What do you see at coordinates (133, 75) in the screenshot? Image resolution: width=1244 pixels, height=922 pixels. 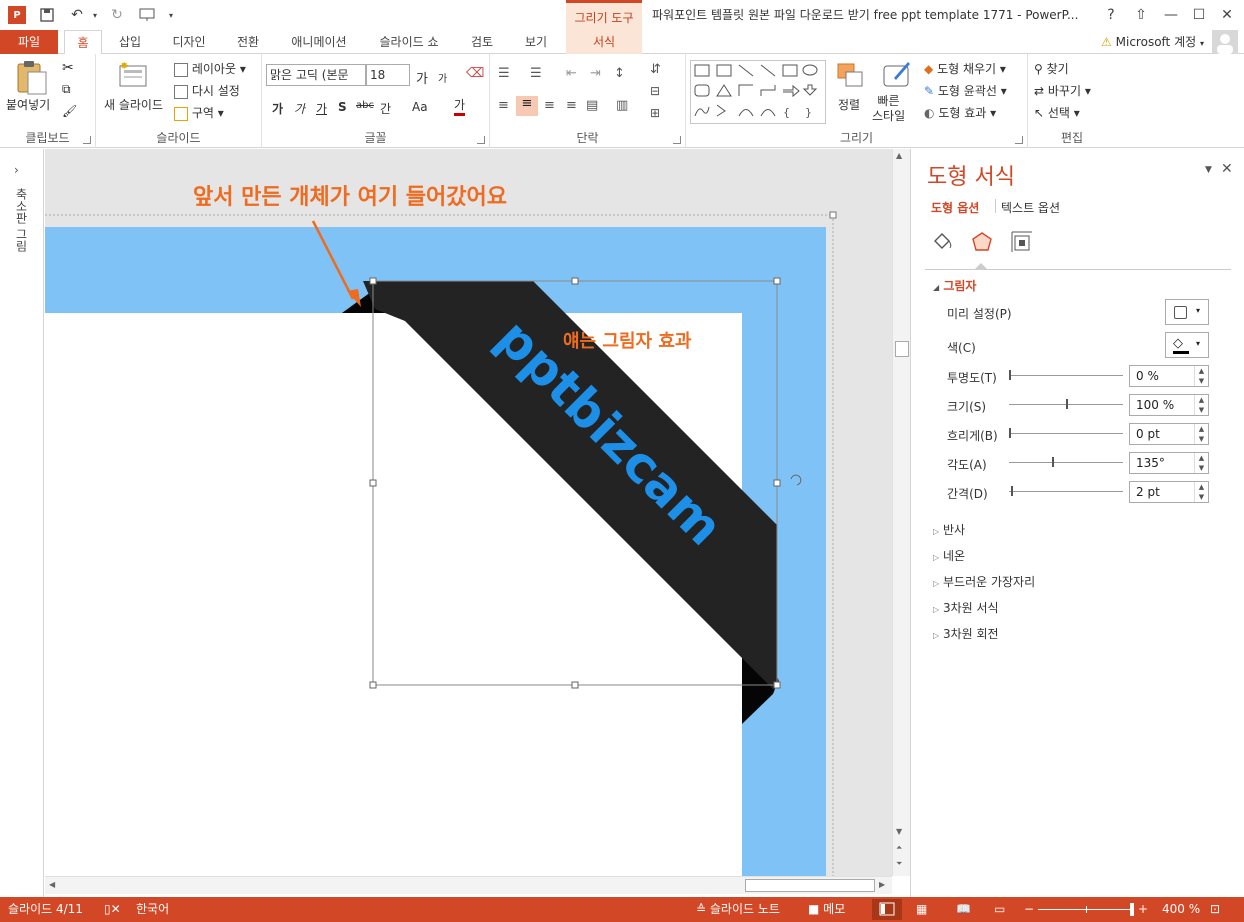 I see `new-slide-icon: ✸` at bounding box center [133, 75].